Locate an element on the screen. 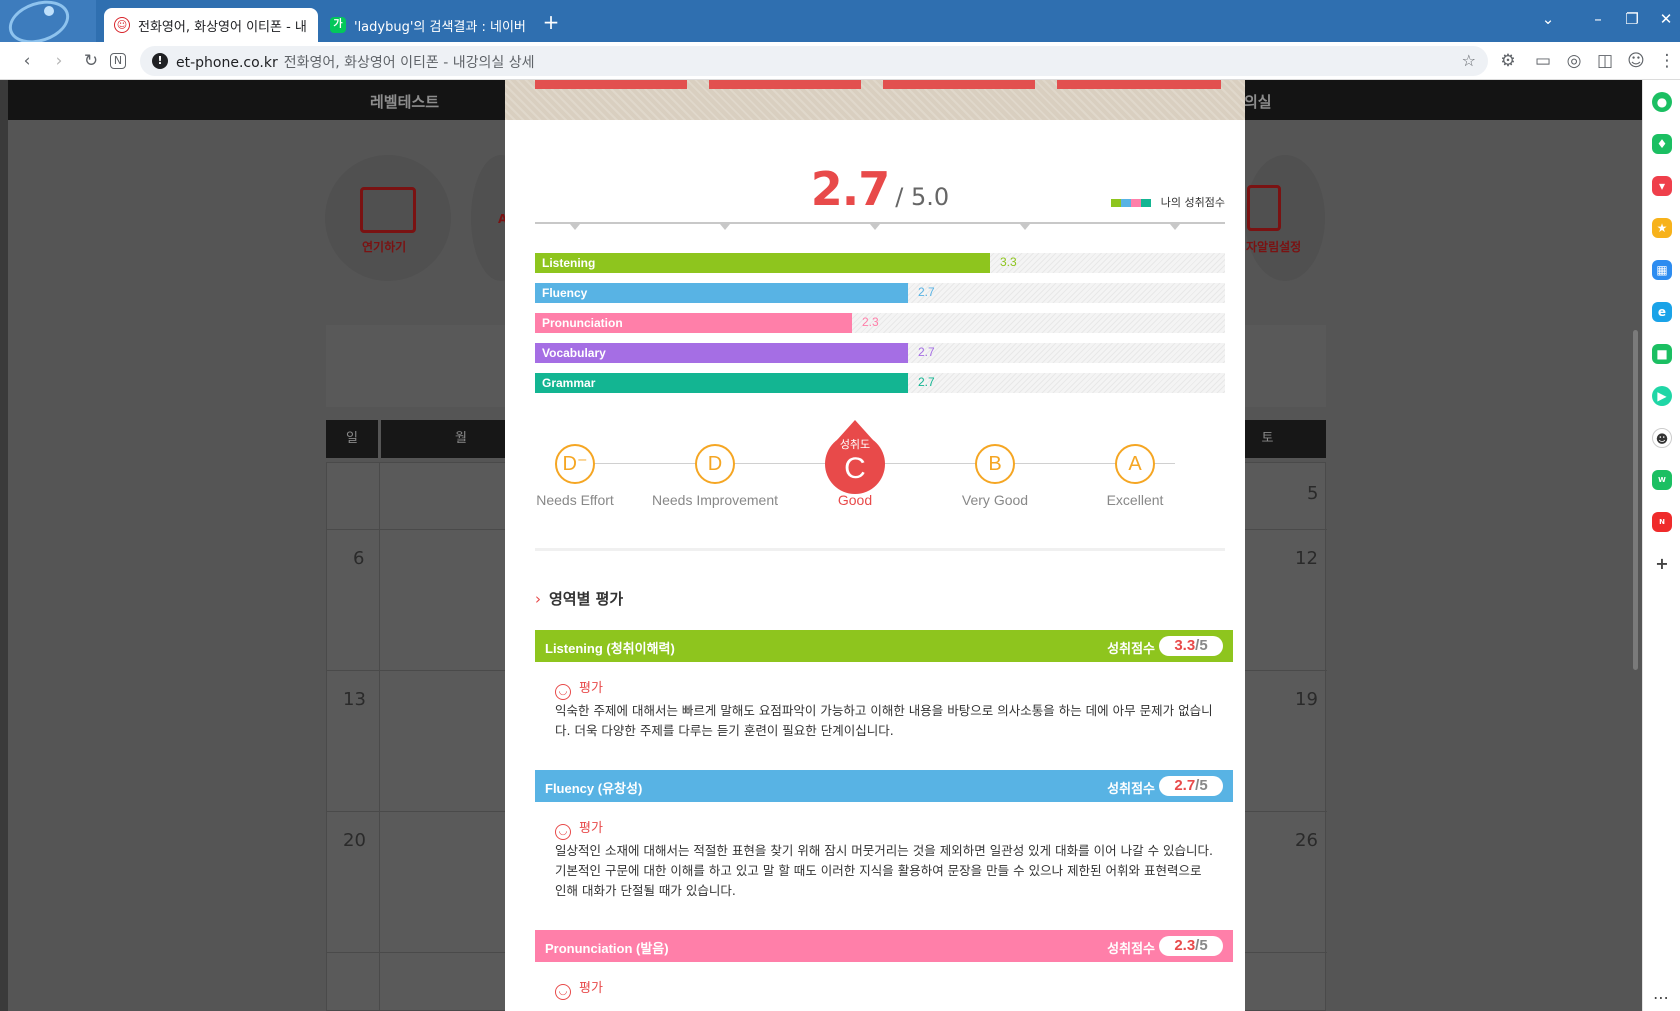 The image size is (1680, 1011). bar-label: Pronunciation is located at coordinates (582, 323).